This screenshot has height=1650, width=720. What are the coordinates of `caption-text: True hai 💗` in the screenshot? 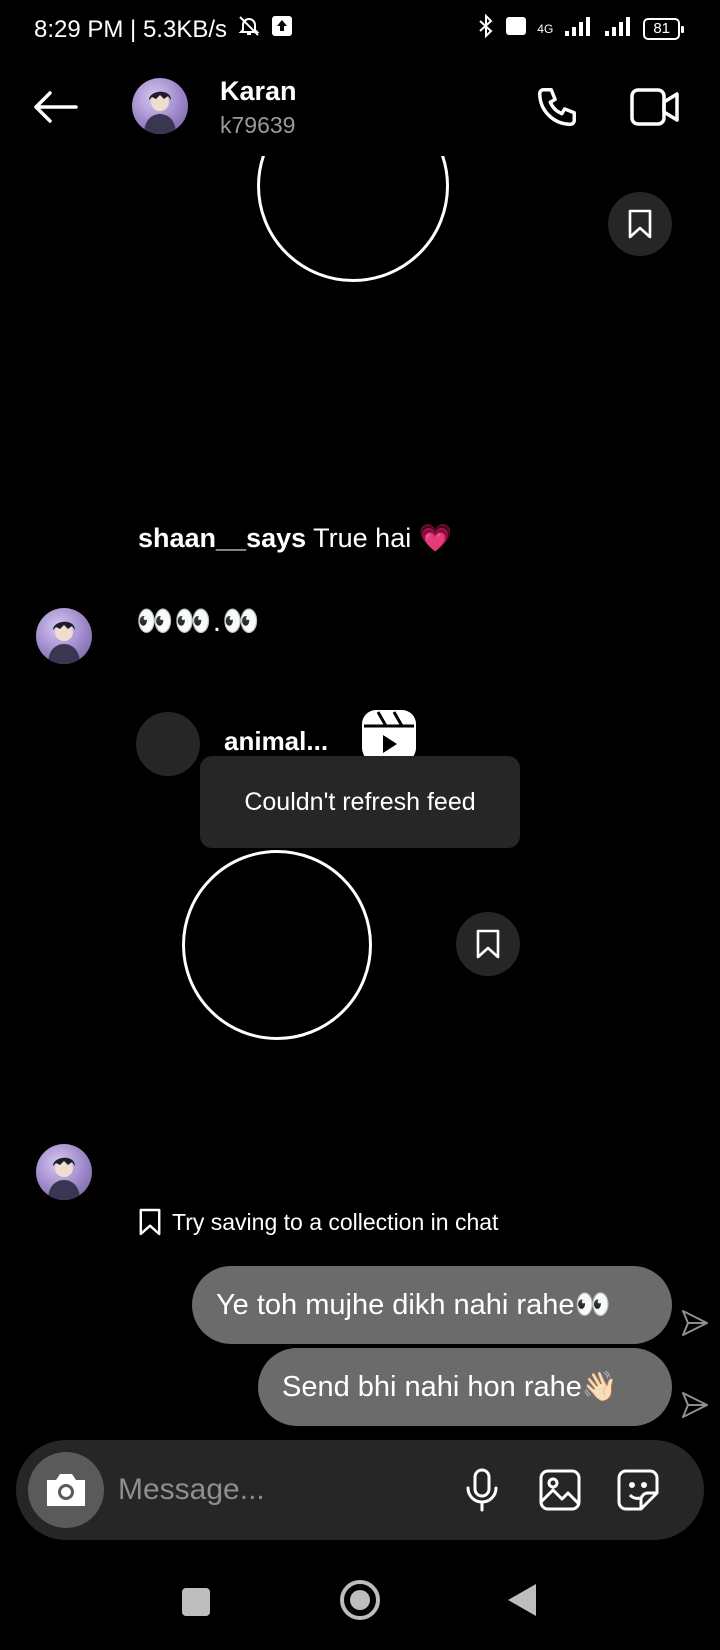 It's located at (383, 538).